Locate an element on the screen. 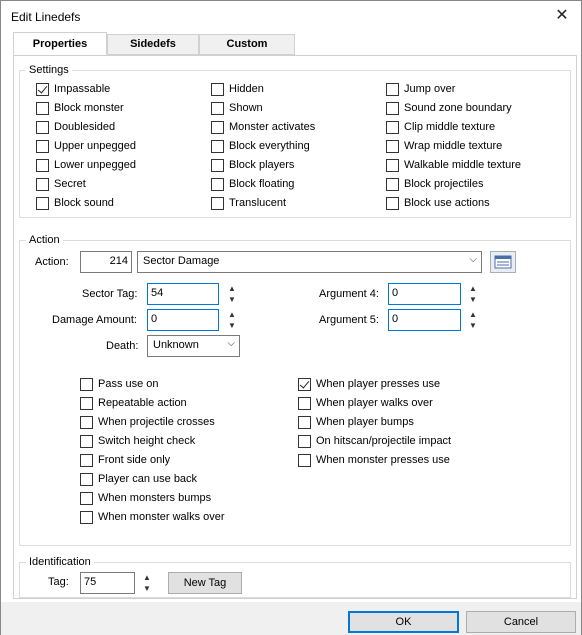  settings-doublesided-checkbox: Doublesided is located at coordinates (75, 127).